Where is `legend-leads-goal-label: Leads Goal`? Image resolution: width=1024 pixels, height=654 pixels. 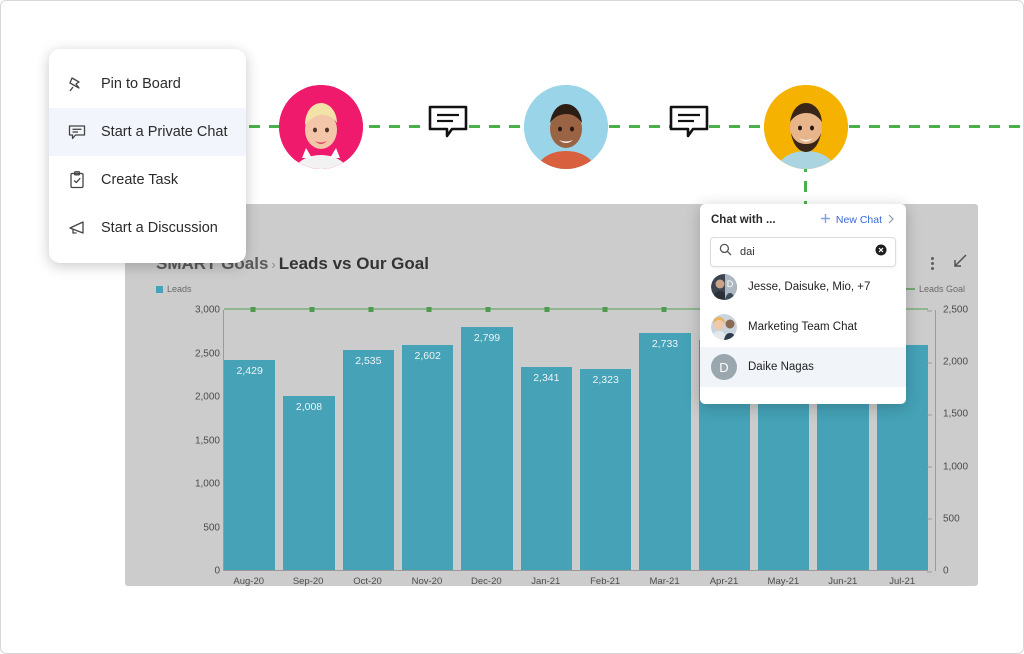 legend-leads-goal-label: Leads Goal is located at coordinates (941, 289).